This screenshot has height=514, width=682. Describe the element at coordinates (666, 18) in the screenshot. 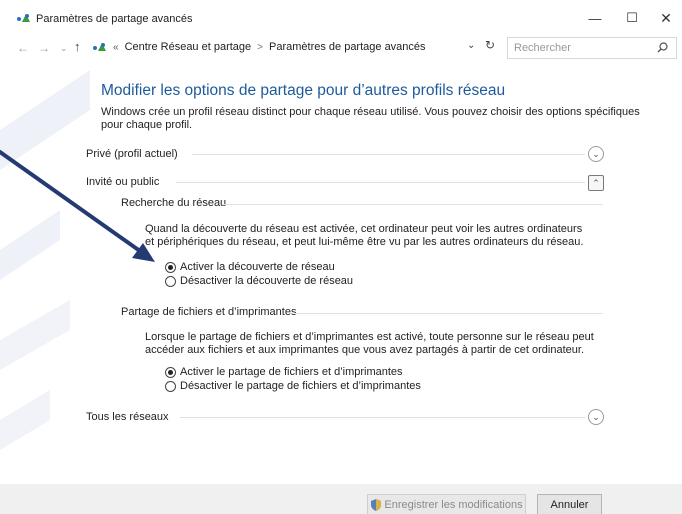

I see `close-button: ✕` at that location.